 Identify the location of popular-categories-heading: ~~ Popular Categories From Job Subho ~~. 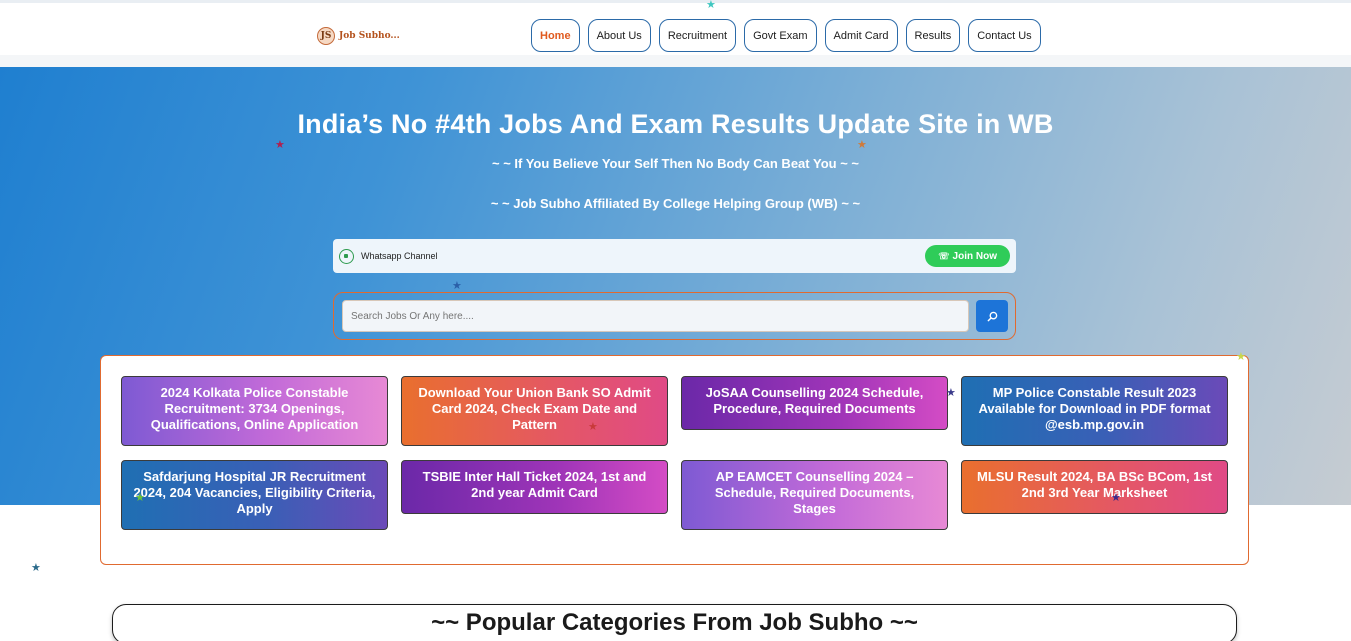
(674, 622).